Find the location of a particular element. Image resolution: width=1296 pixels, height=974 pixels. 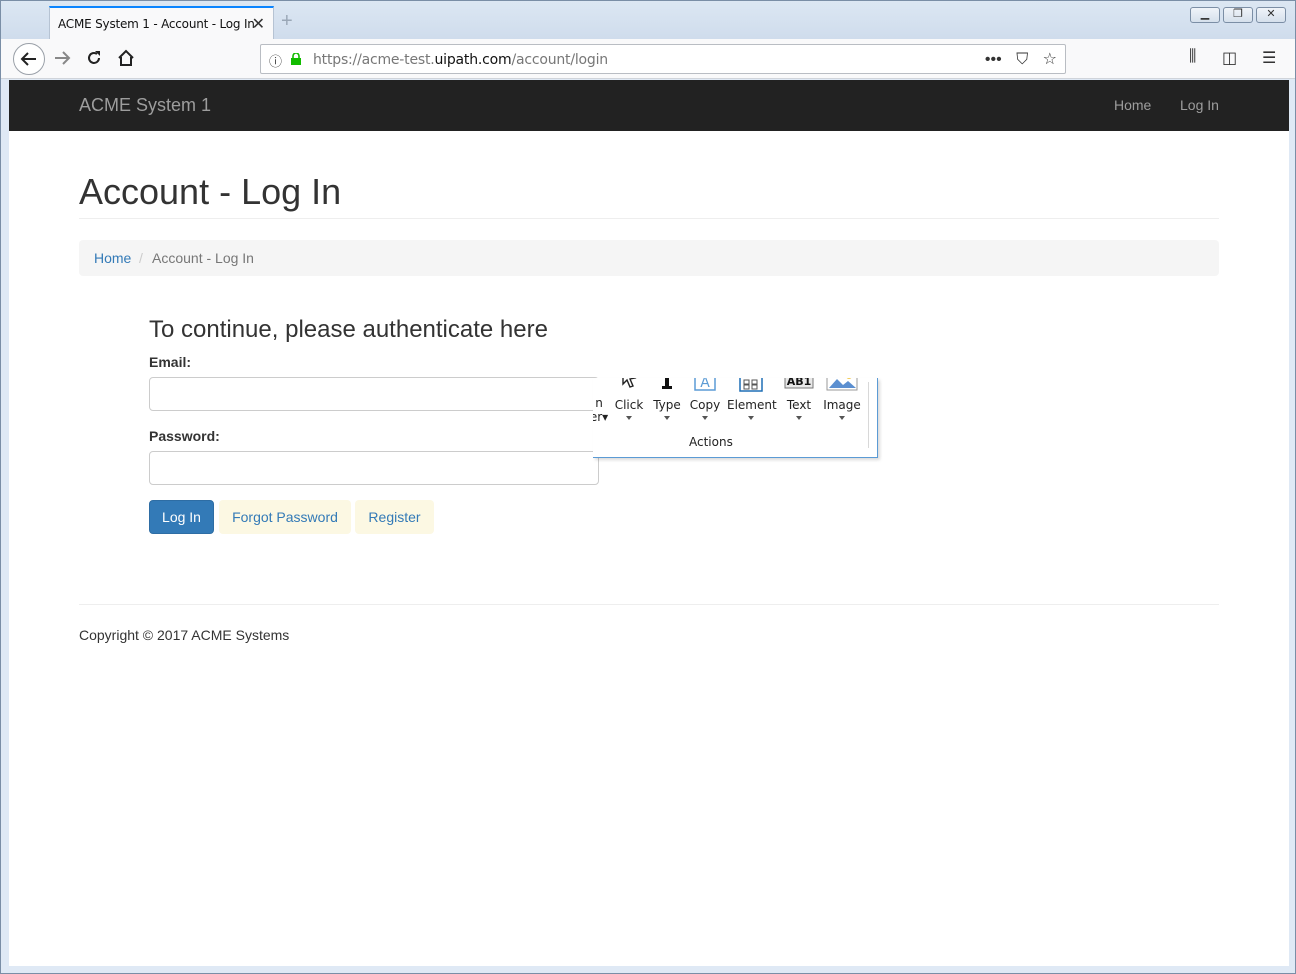

password-label: Password: is located at coordinates (184, 436).